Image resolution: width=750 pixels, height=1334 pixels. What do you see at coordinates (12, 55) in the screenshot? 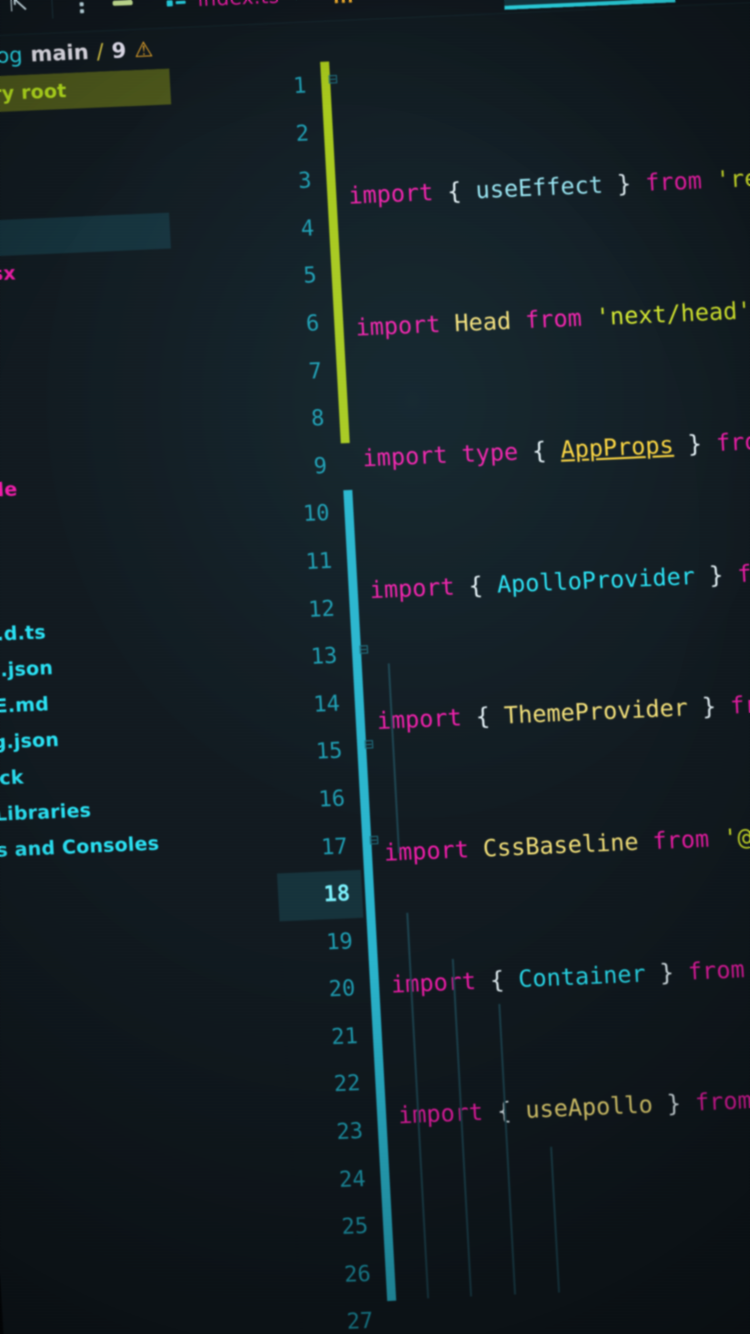
I see `branch-prefix: og` at bounding box center [12, 55].